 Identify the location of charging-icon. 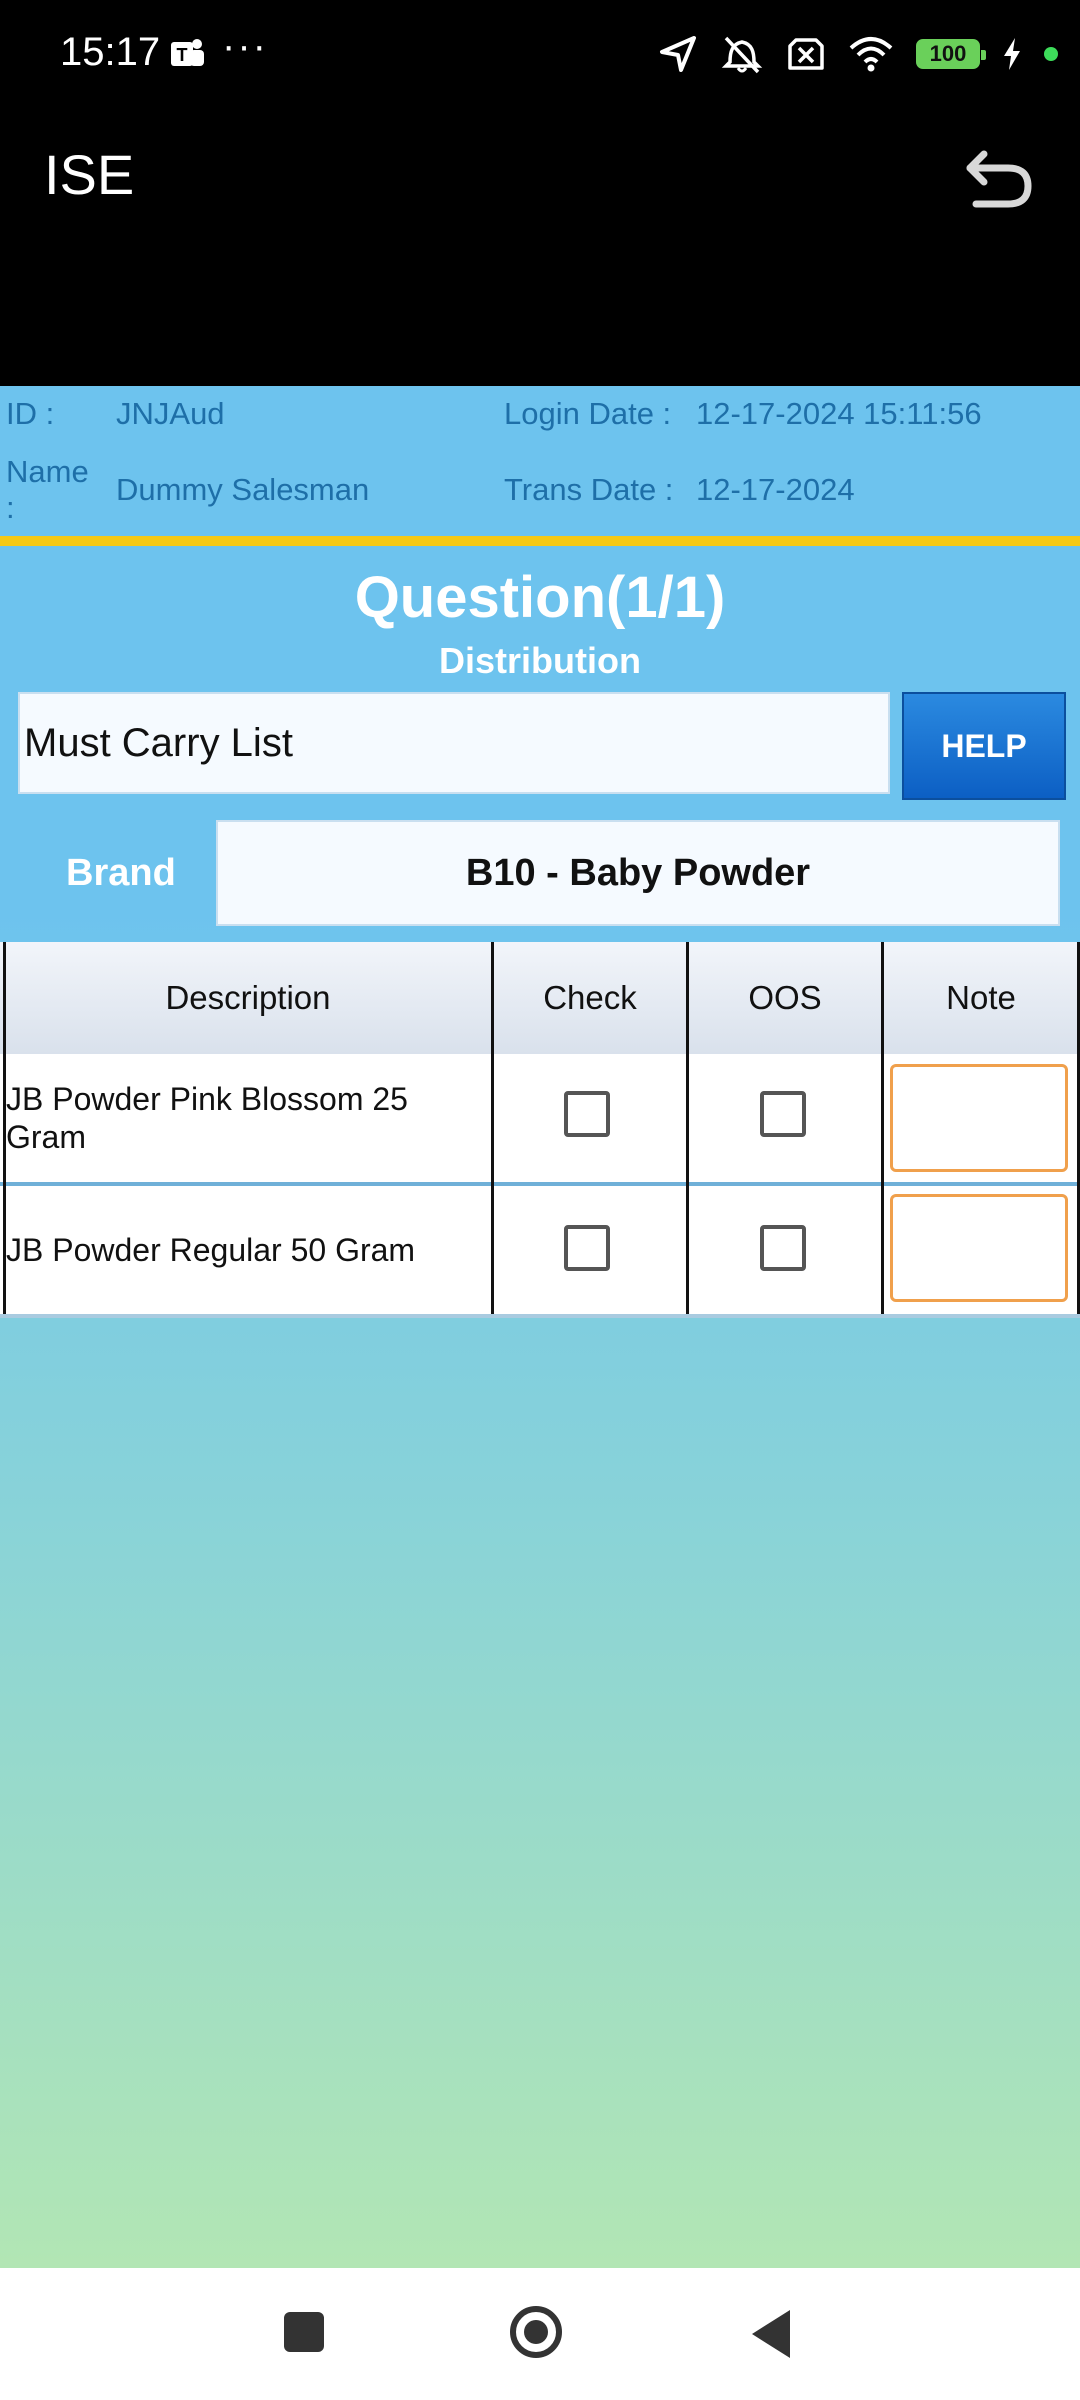
(1012, 54).